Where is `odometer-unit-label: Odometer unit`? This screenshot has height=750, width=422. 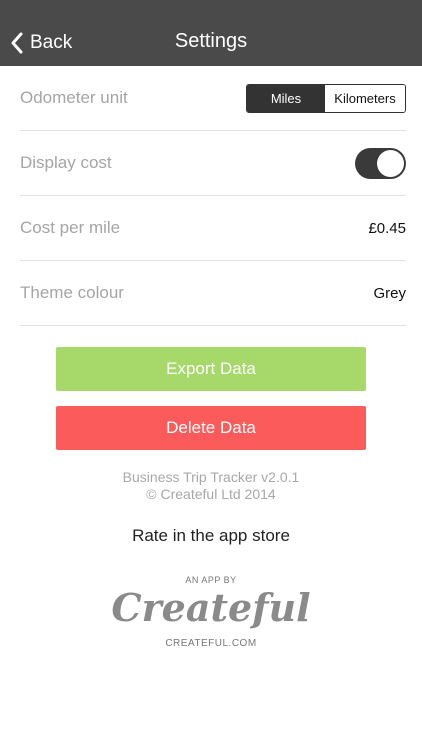 odometer-unit-label: Odometer unit is located at coordinates (74, 97).